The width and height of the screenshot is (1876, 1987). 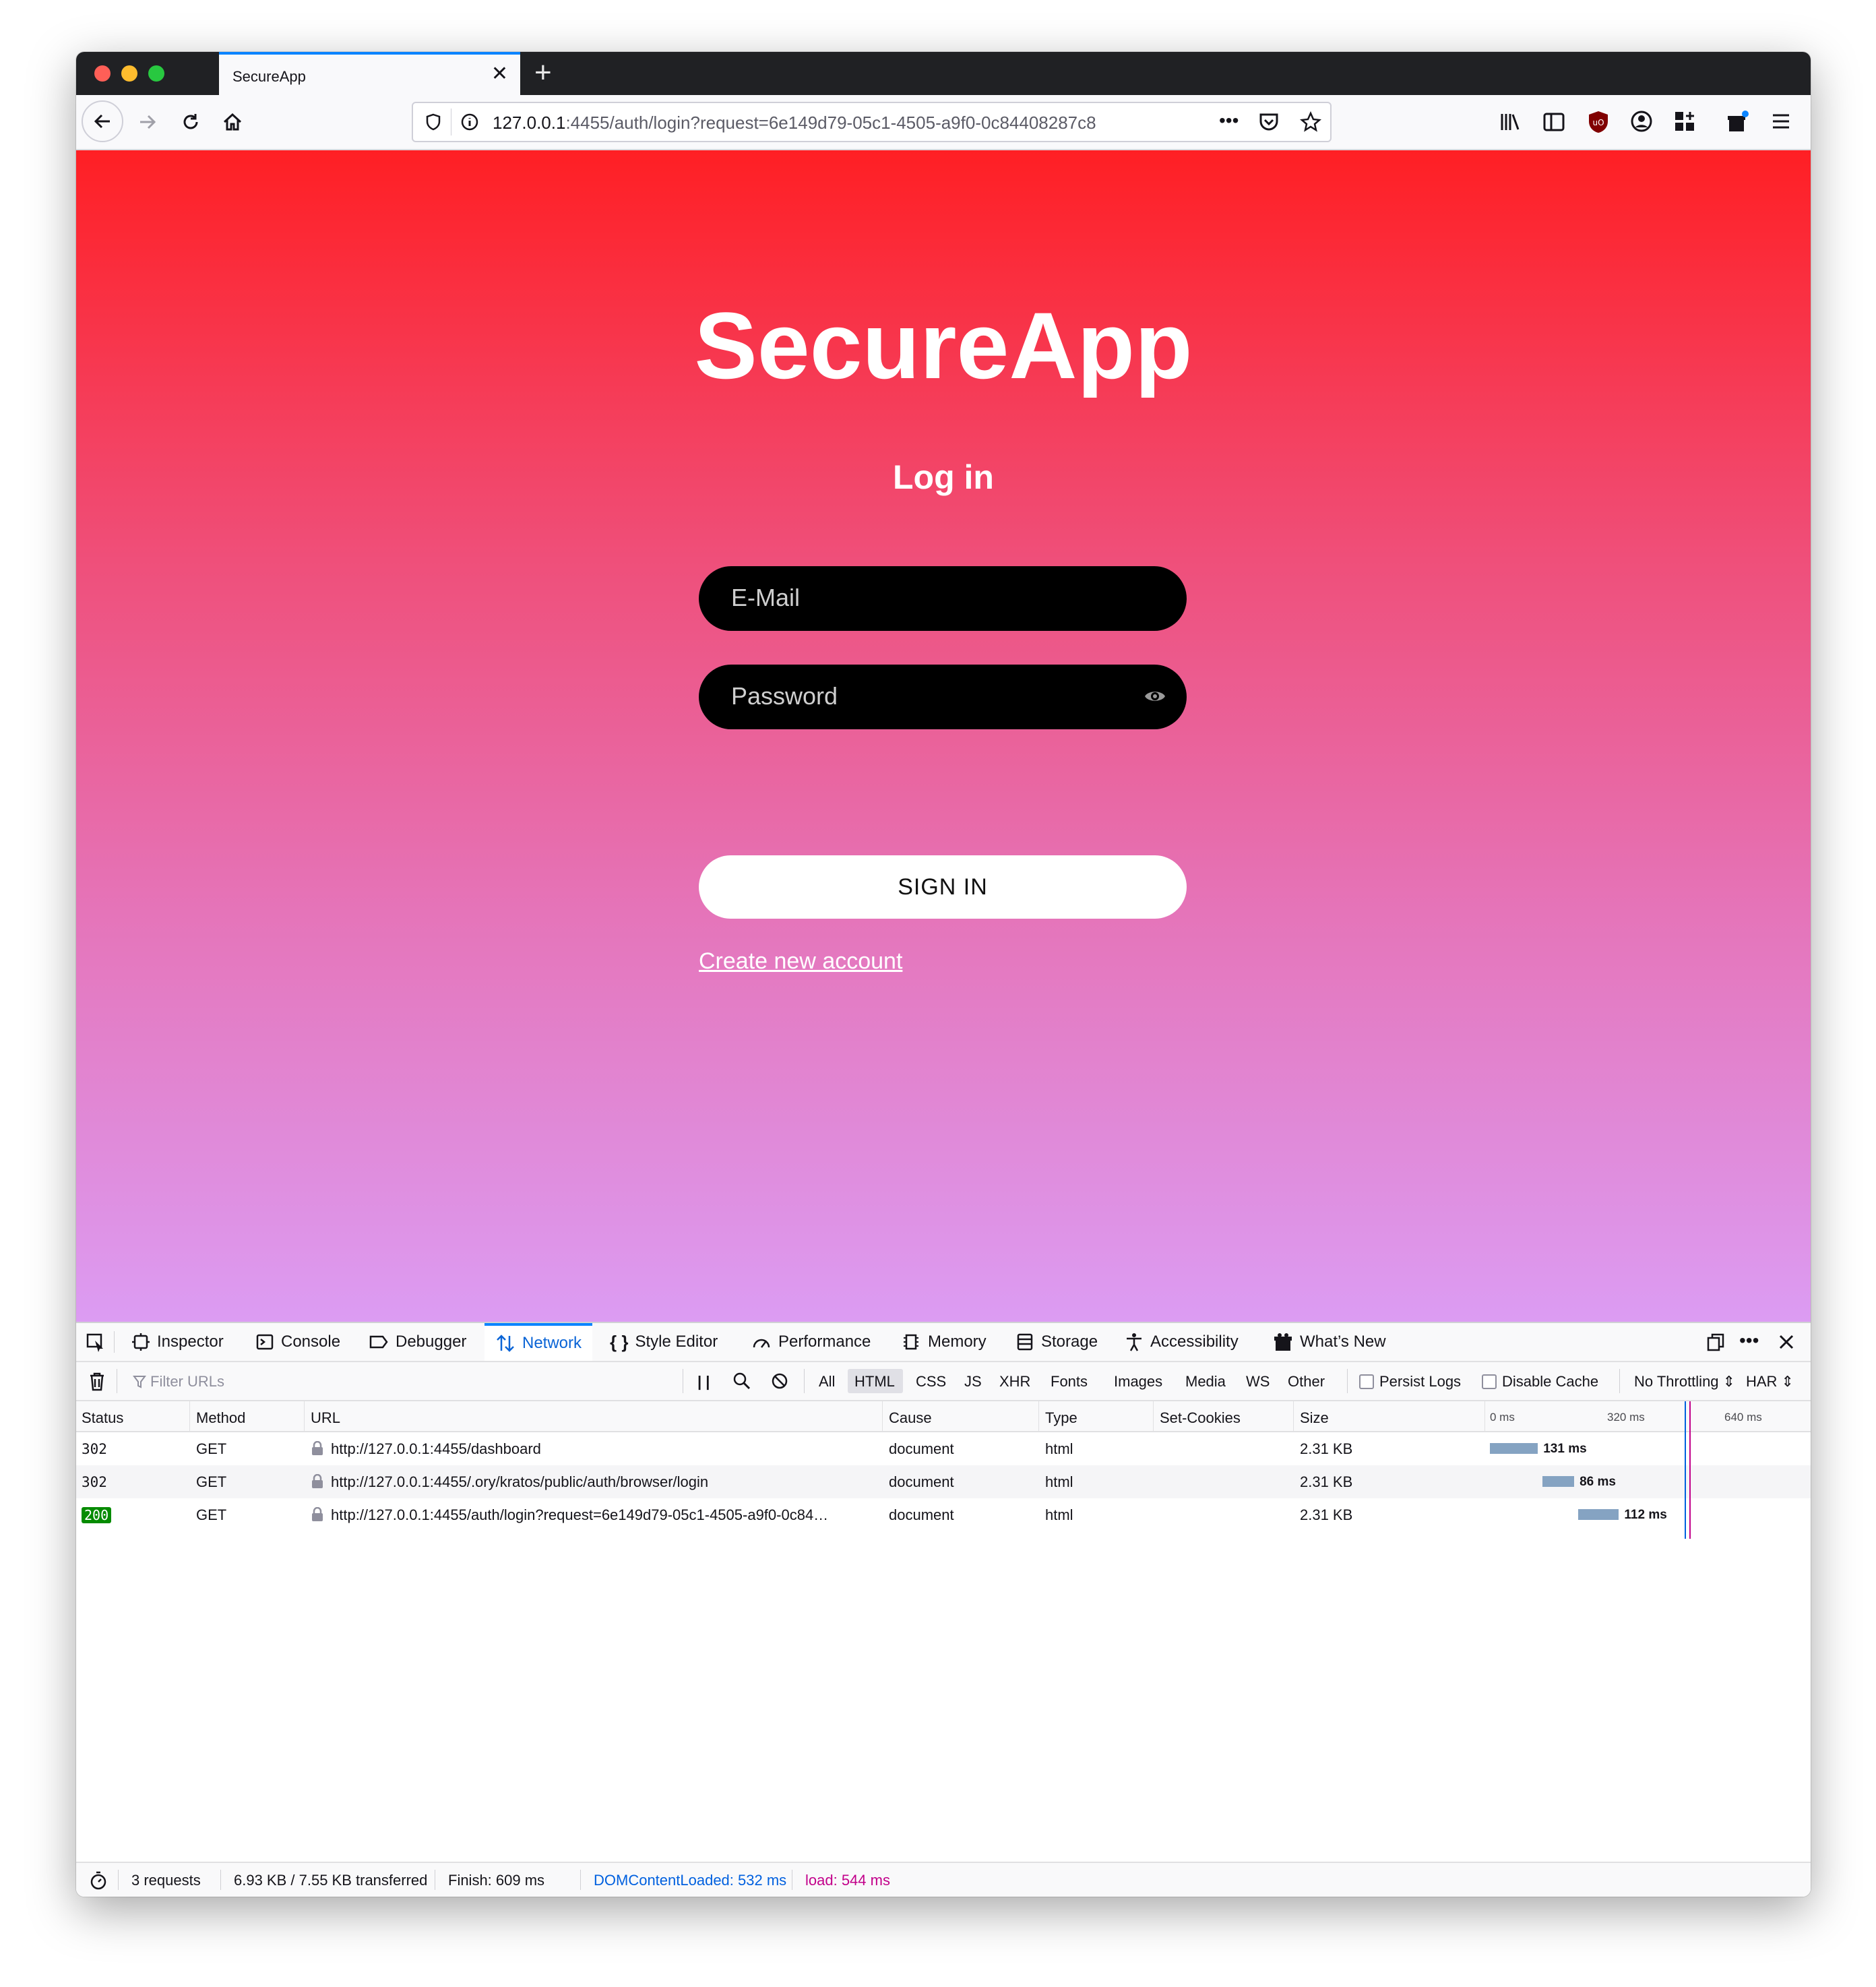 I want to click on minimize-window-button, so click(x=129, y=73).